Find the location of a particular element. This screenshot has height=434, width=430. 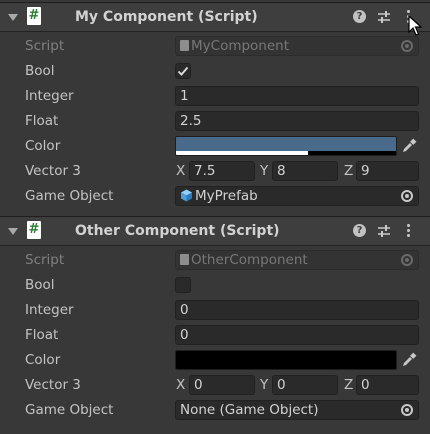

integer-row: Integer 1 is located at coordinates (215, 96).